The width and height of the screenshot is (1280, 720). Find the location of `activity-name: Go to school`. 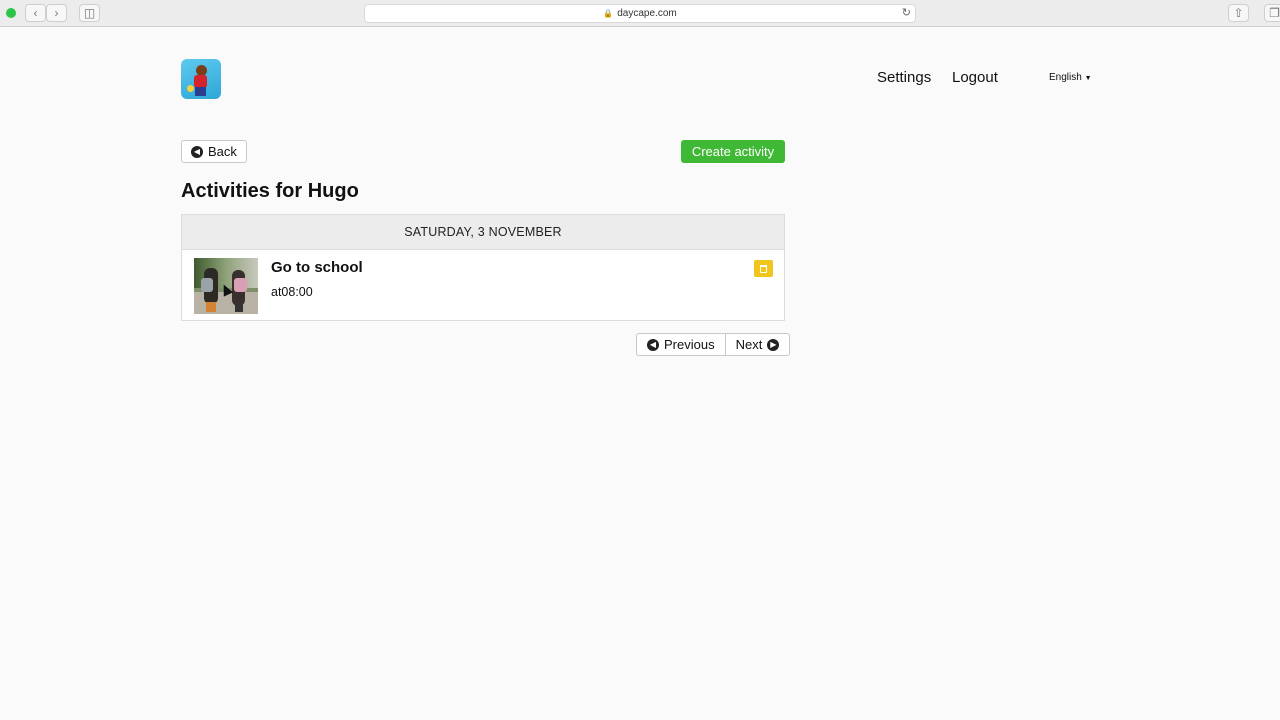

activity-name: Go to school is located at coordinates (317, 267).